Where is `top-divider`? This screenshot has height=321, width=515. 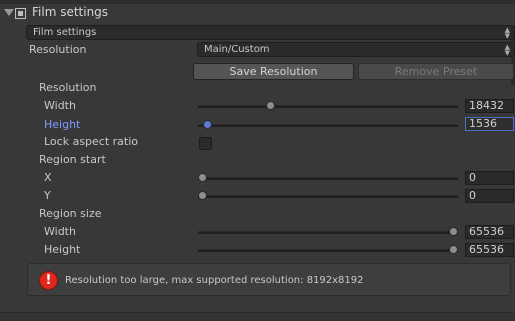
top-divider is located at coordinates (257, 2).